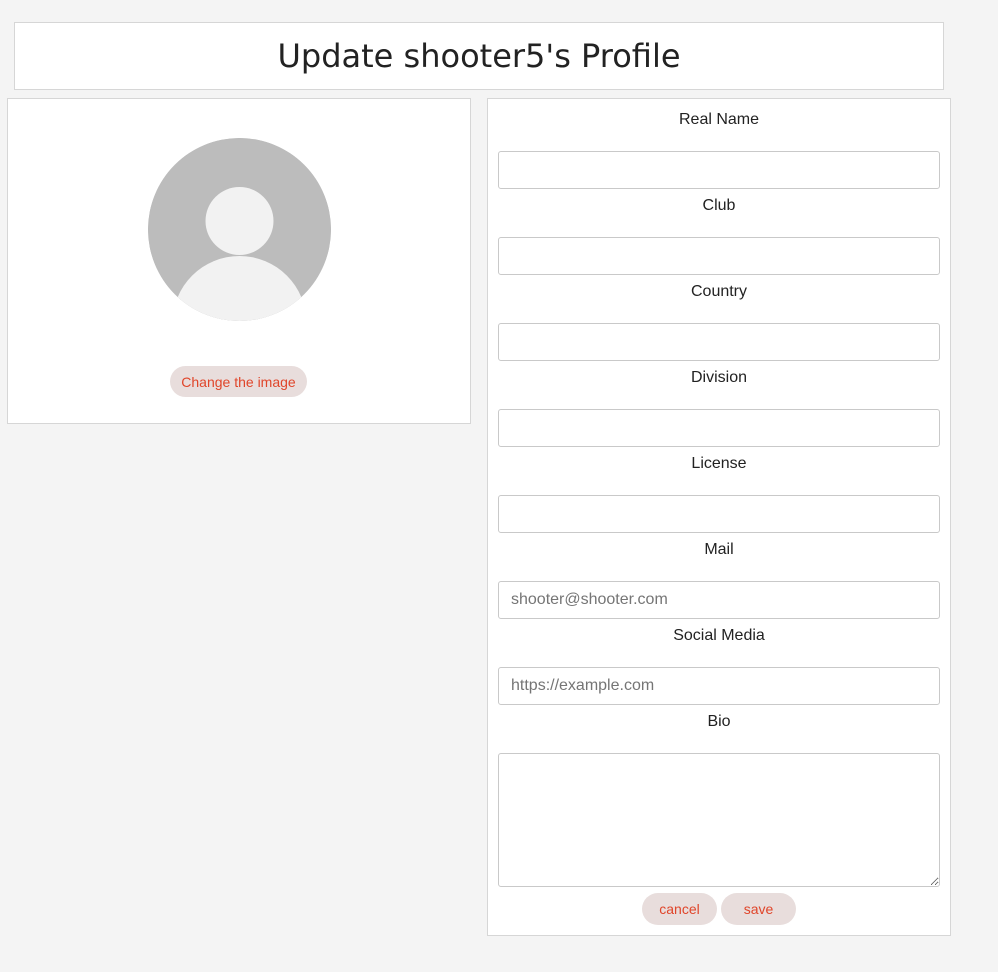  I want to click on page-title: Update shooter5's Profile, so click(479, 56).